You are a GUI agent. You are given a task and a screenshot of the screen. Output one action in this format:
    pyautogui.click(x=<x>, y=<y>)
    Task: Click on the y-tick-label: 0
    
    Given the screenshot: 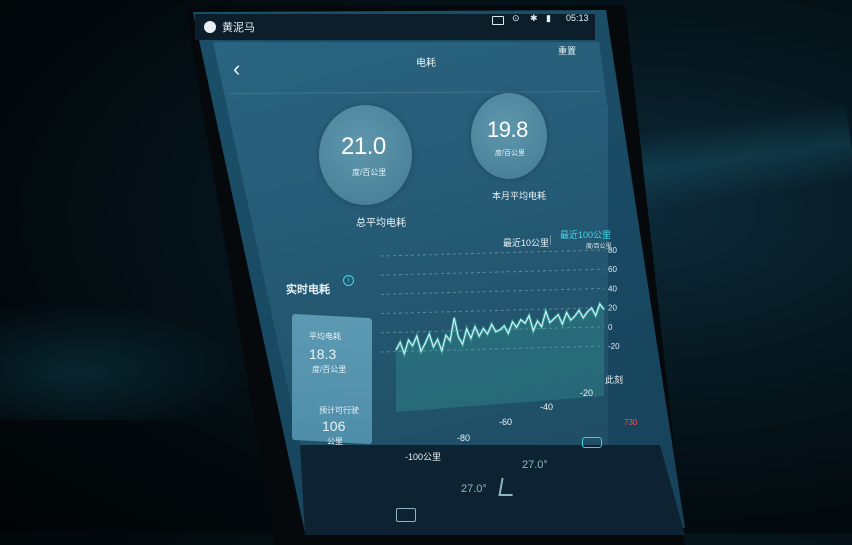 What is the action you would take?
    pyautogui.click(x=610, y=327)
    